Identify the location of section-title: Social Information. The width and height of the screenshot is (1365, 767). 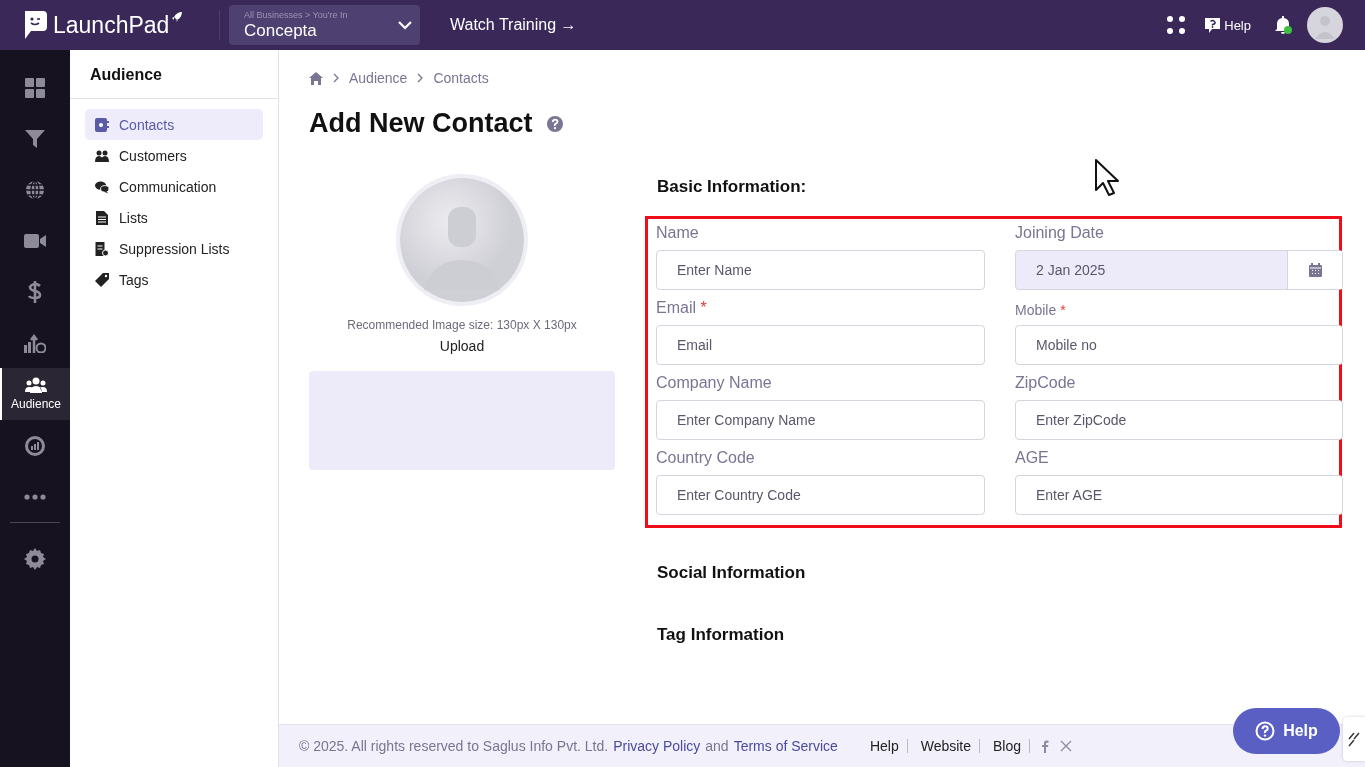
(731, 572).